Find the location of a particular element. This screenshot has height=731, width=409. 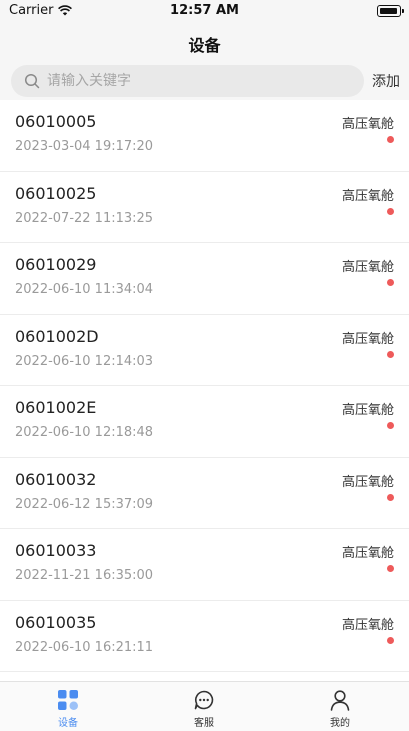

search-box is located at coordinates (187, 81).